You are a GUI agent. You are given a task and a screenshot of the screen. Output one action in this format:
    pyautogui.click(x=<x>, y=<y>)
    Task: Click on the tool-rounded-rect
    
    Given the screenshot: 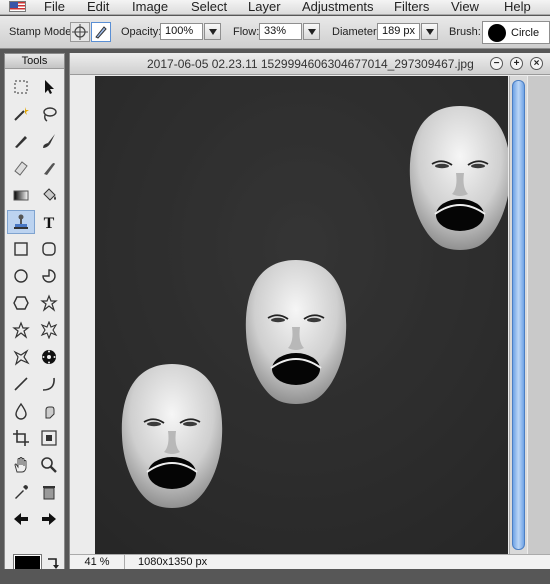 What is the action you would take?
    pyautogui.click(x=49, y=249)
    